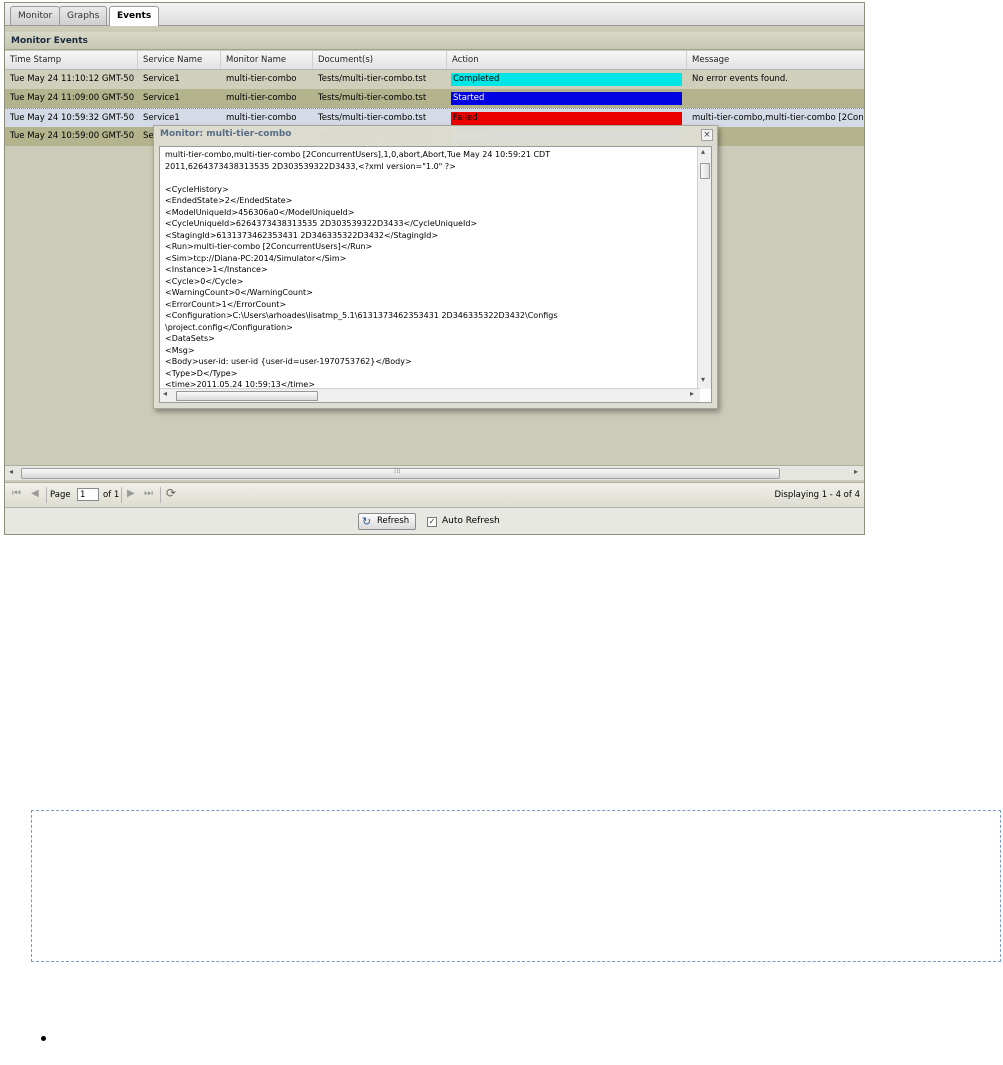 The height and width of the screenshot is (1065, 1003). I want to click on auto-refresh-checkbox: ✓, so click(432, 522).